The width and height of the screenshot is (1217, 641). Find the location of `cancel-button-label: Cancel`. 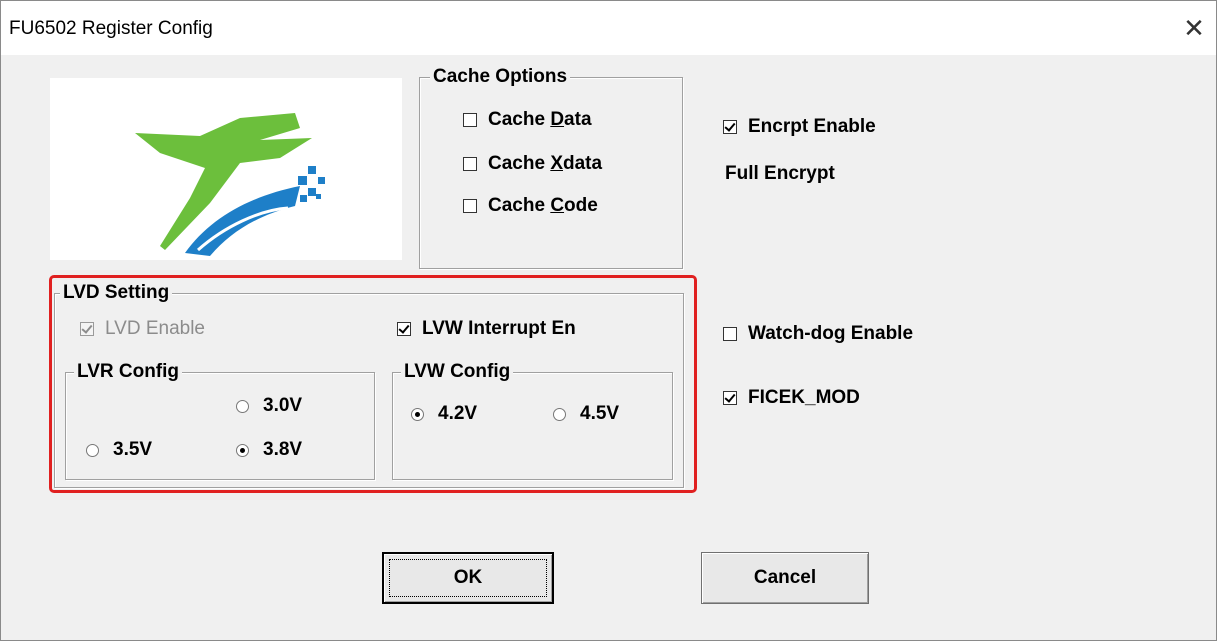

cancel-button-label: Cancel is located at coordinates (785, 577).